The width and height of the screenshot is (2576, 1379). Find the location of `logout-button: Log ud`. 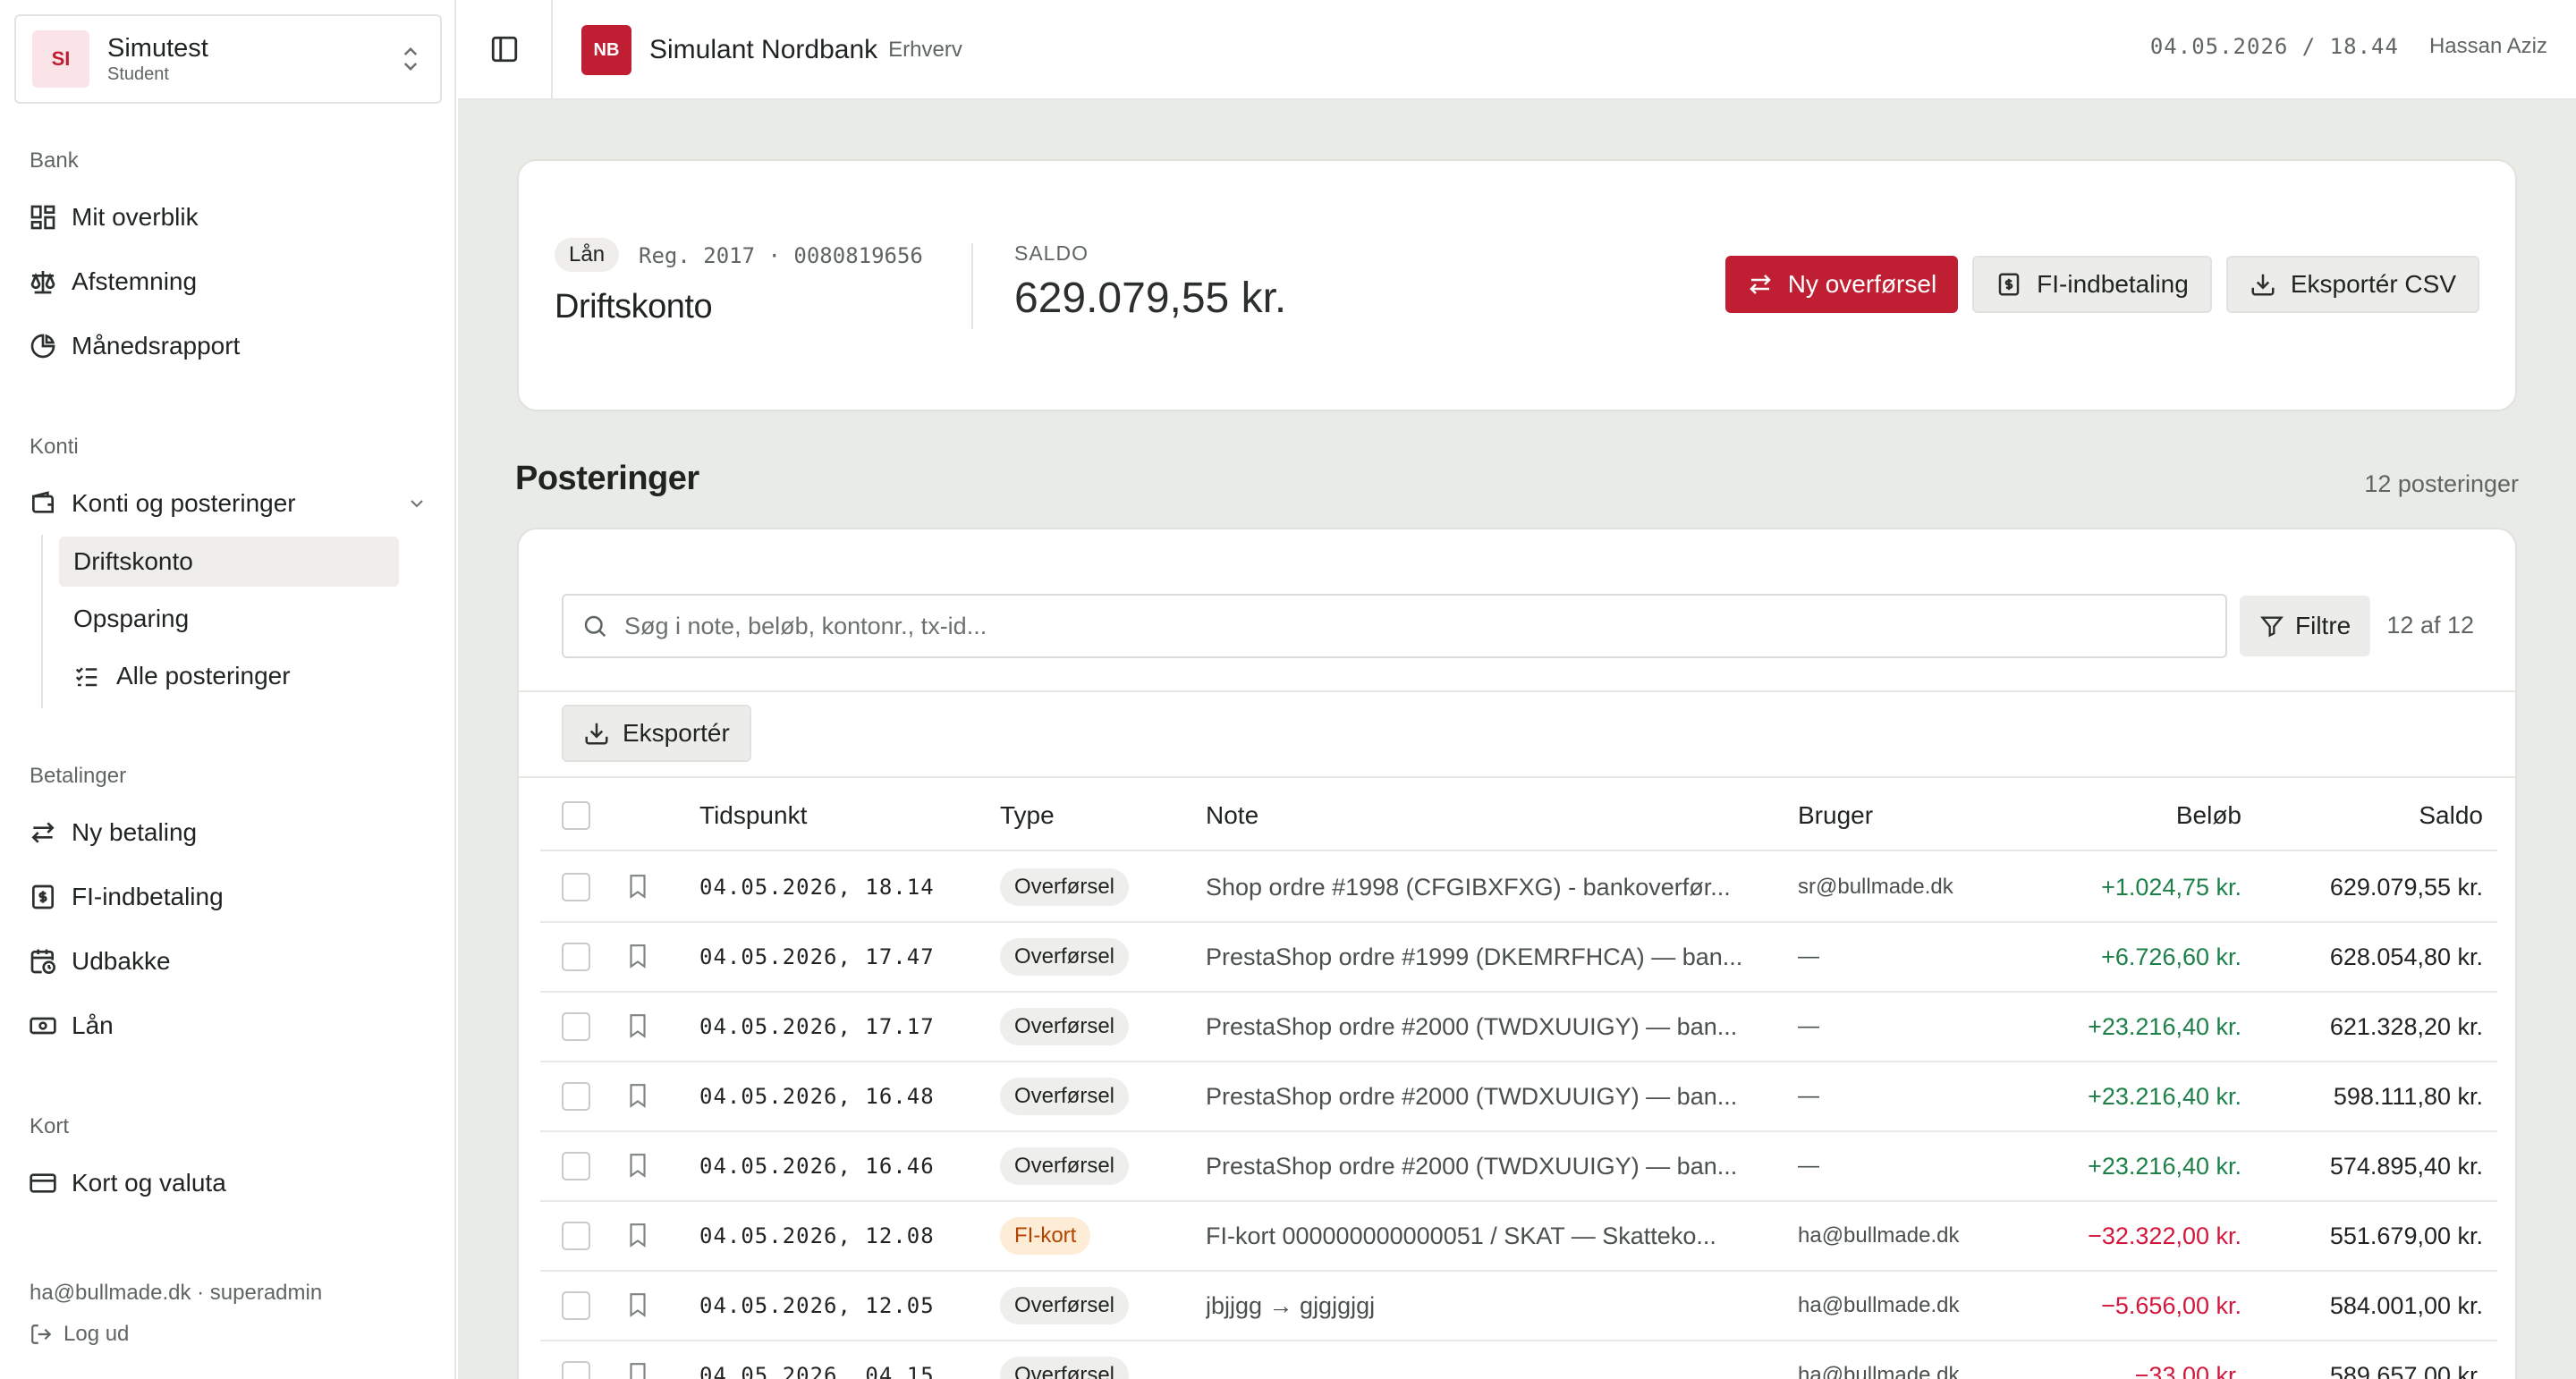

logout-button: Log ud is located at coordinates (79, 1334).